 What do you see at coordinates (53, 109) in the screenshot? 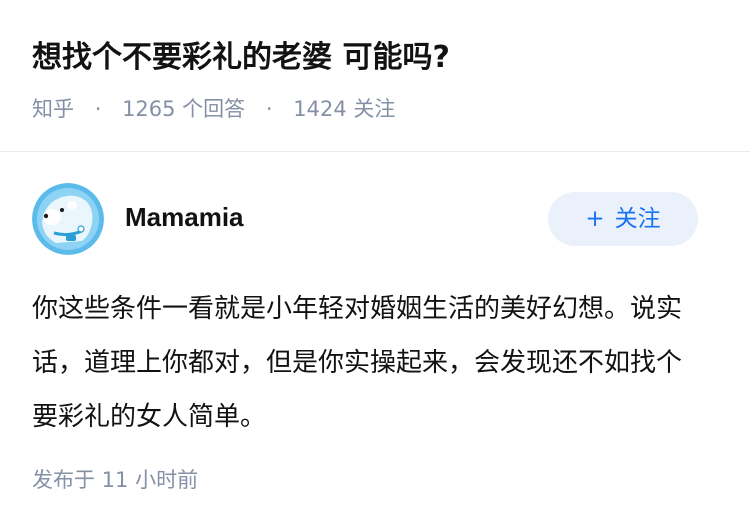
I see `source-label: 知乎` at bounding box center [53, 109].